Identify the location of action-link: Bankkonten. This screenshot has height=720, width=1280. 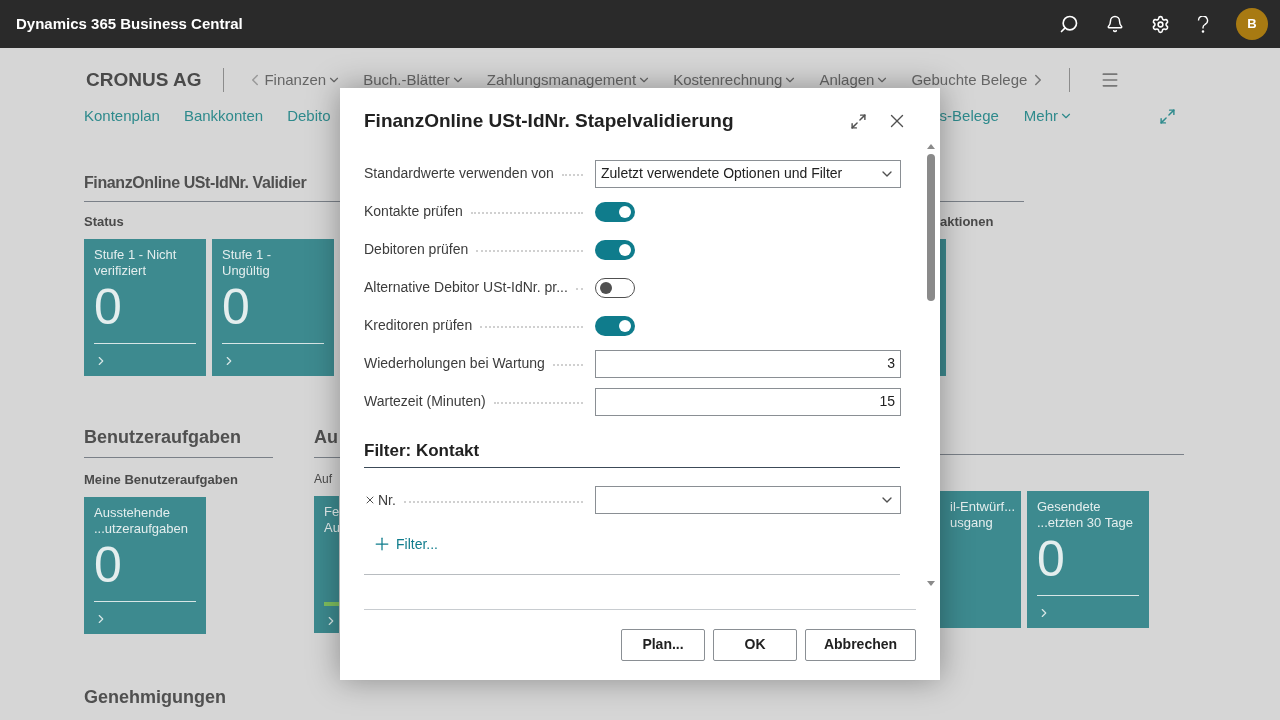
(223, 116).